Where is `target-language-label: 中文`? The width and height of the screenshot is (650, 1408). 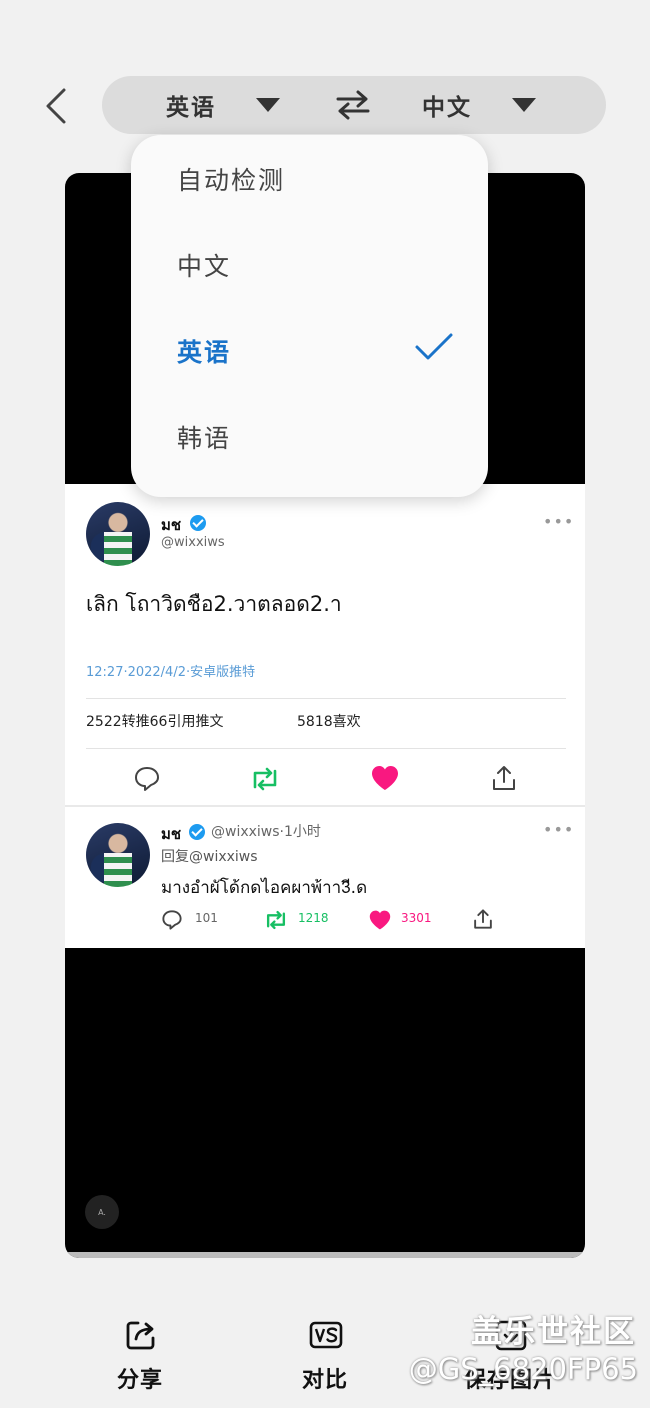
target-language-label: 中文 is located at coordinates (447, 108).